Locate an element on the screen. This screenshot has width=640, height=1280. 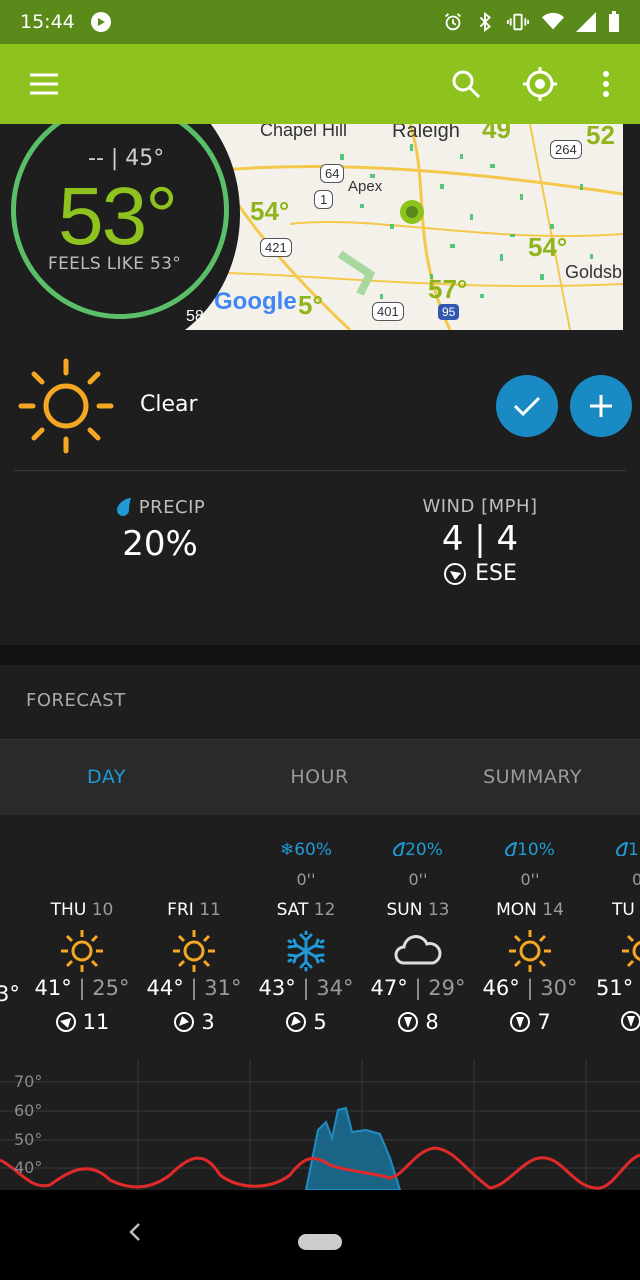
plus-icon is located at coordinates (601, 406).